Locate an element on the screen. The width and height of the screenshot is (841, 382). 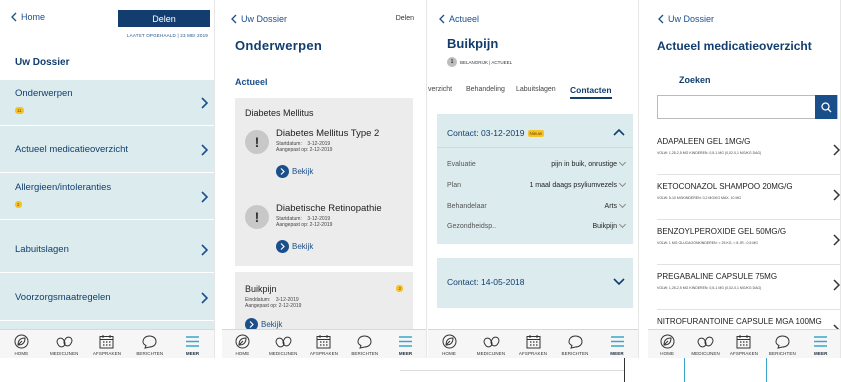
calendar-icon is located at coordinates (323, 342).